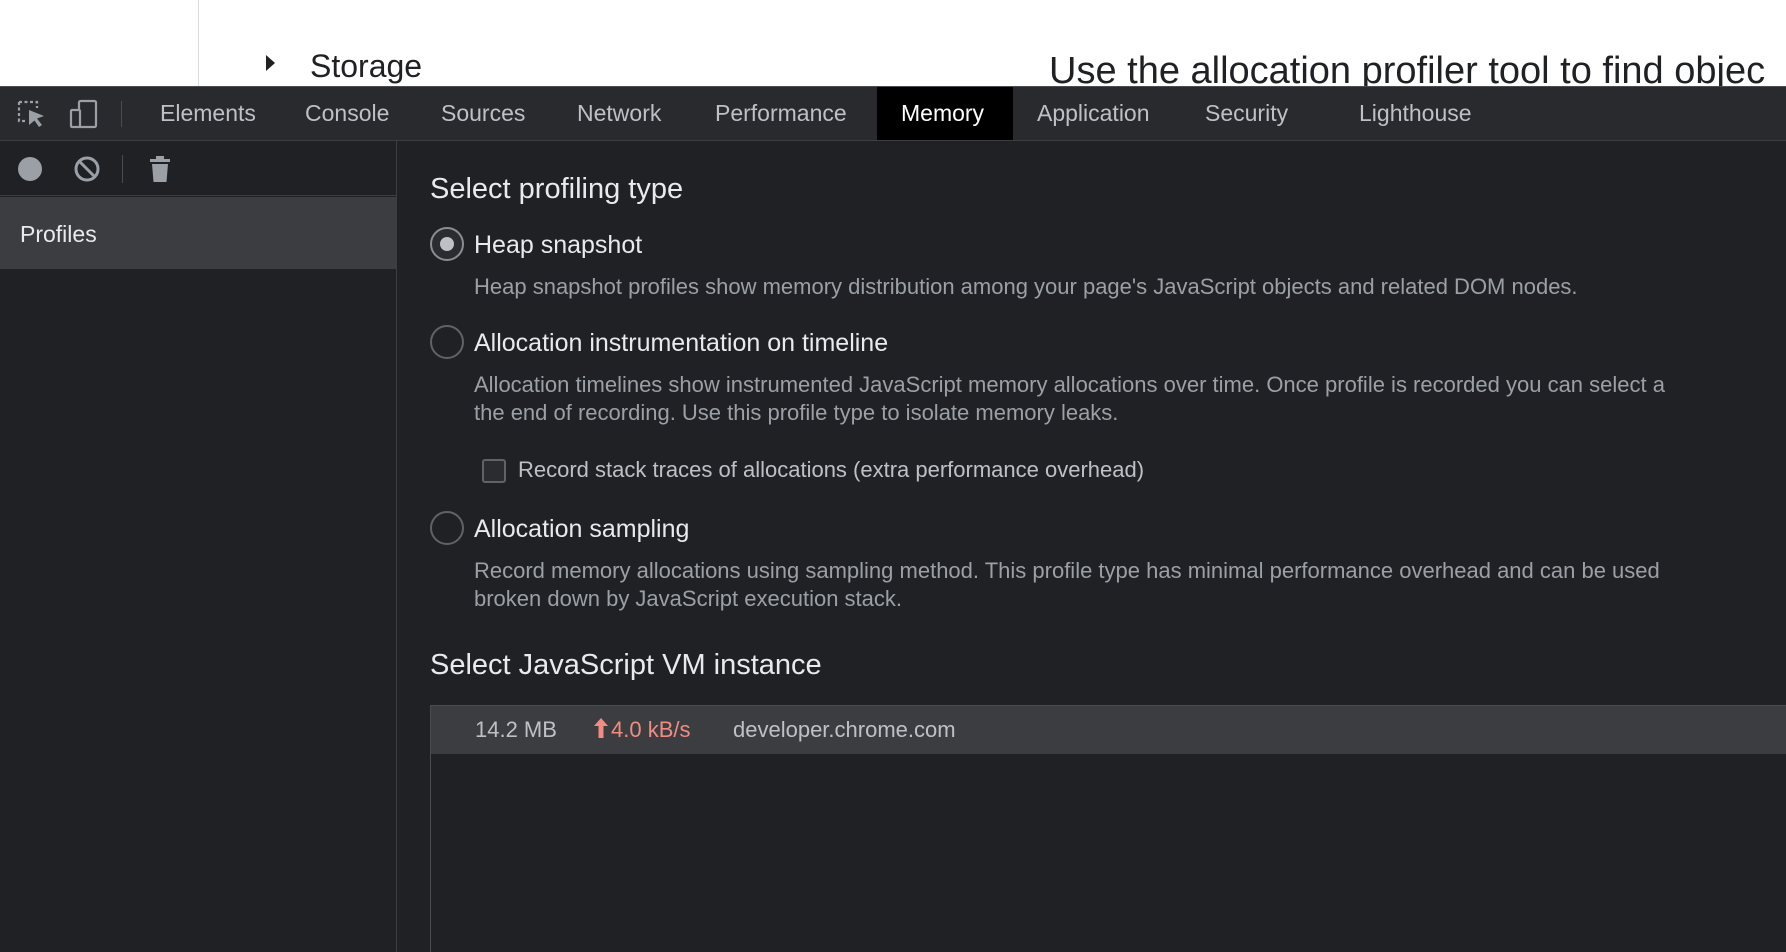  I want to click on tab-lighthouse: Lighthouse, so click(1415, 113).